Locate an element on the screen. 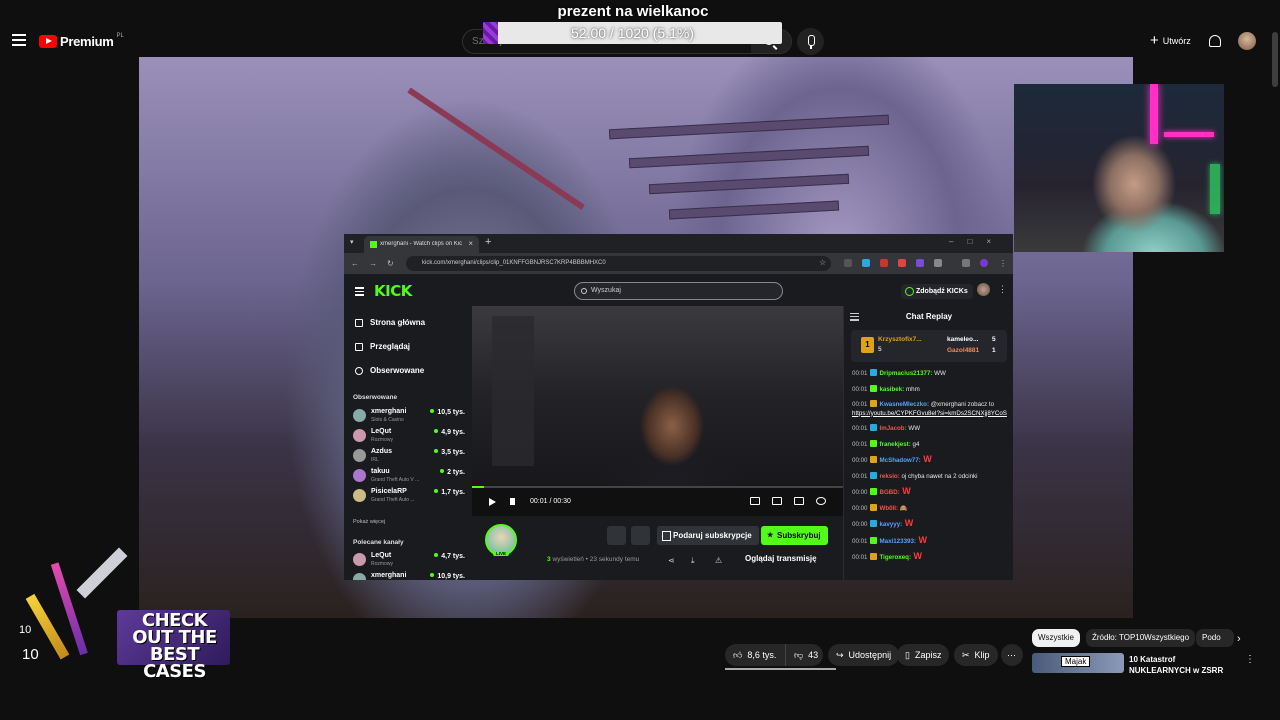 This screenshot has height=720, width=1280. message-username: Wb0ll: is located at coordinates (888, 508).